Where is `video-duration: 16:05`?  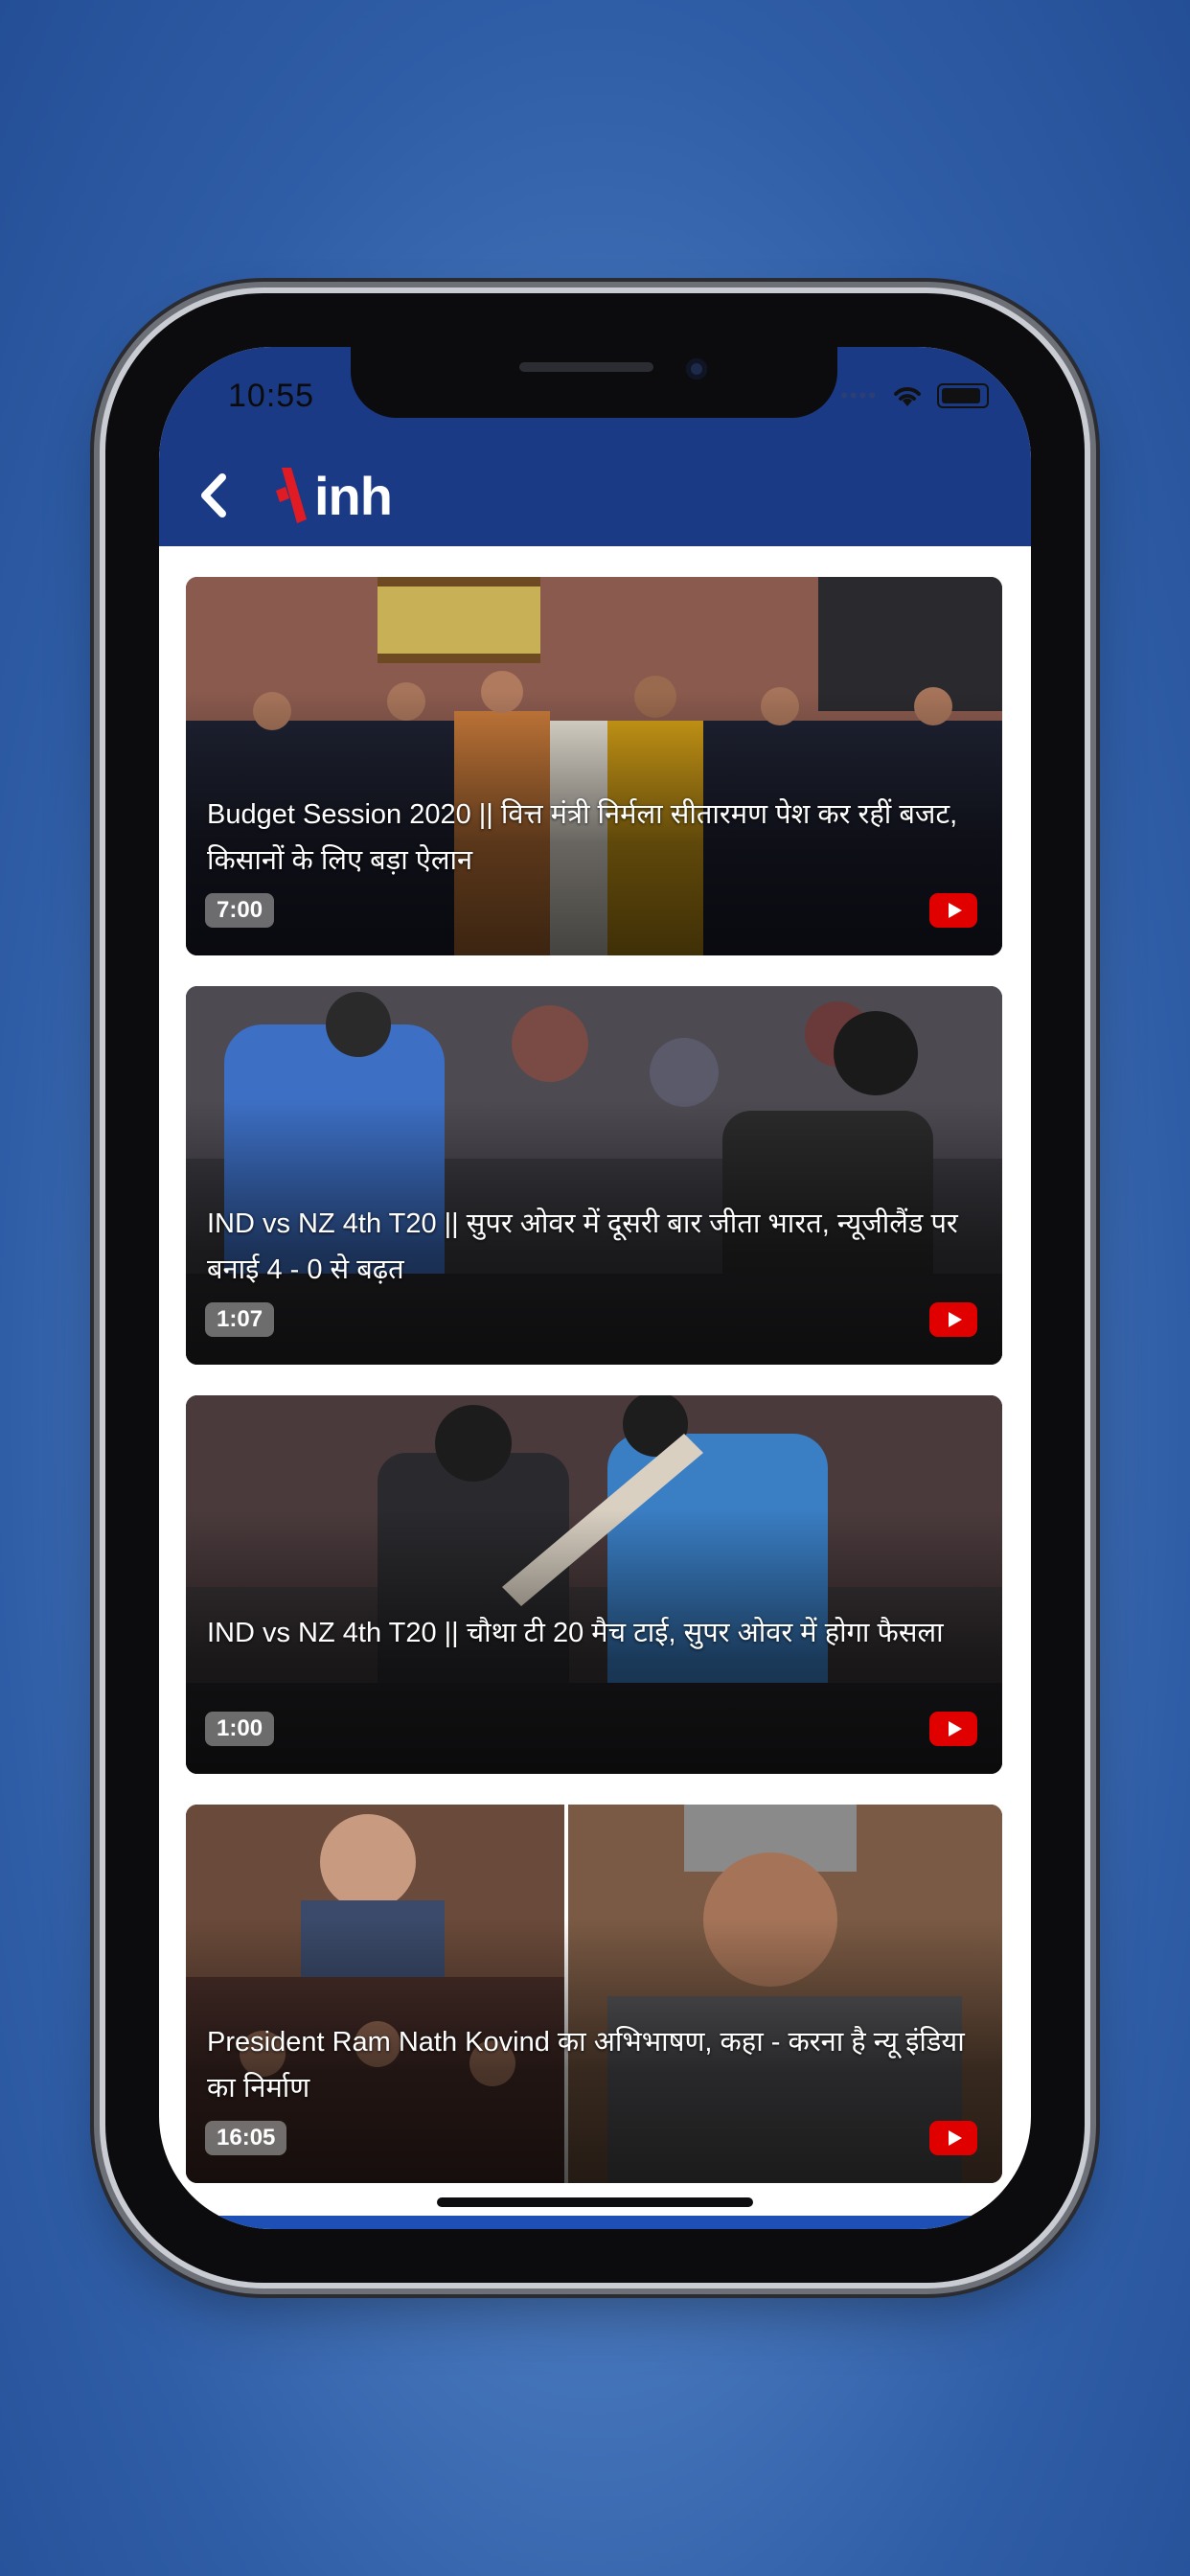 video-duration: 16:05 is located at coordinates (246, 2138).